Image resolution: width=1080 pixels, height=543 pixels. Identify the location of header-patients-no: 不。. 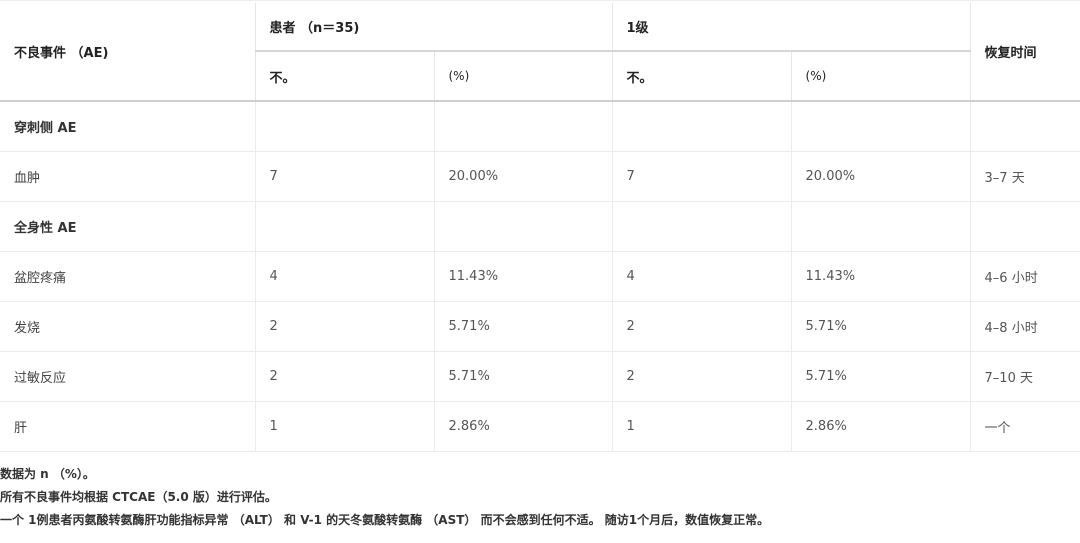
(345, 76).